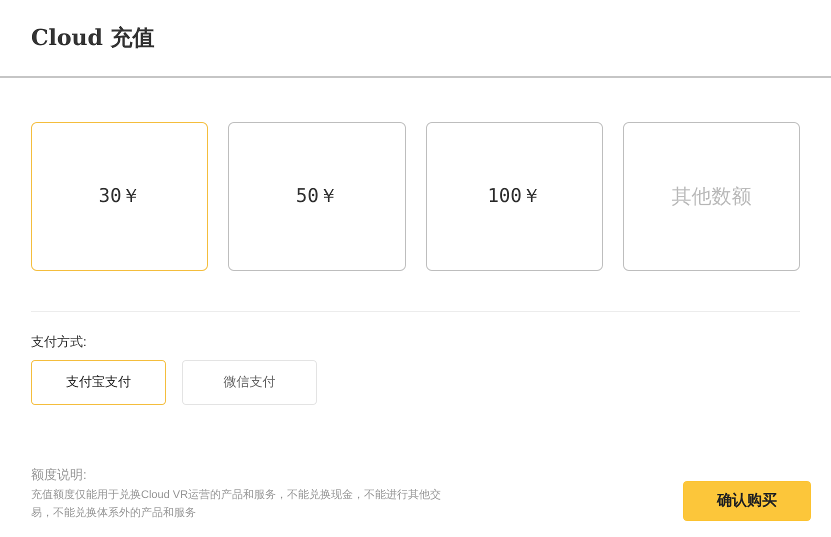 Image resolution: width=831 pixels, height=537 pixels. Describe the element at coordinates (249, 382) in the screenshot. I see `payment-method-button: 微信支付` at that location.